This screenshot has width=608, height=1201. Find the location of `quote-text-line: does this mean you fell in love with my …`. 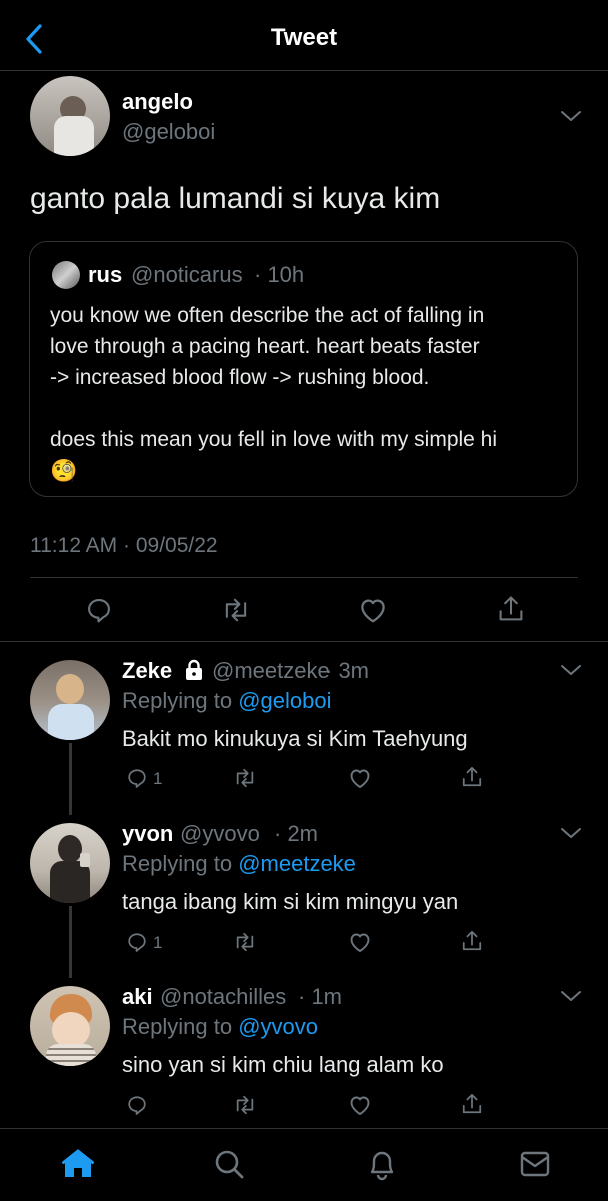

quote-text-line: does this mean you fell in love with my … is located at coordinates (274, 439).